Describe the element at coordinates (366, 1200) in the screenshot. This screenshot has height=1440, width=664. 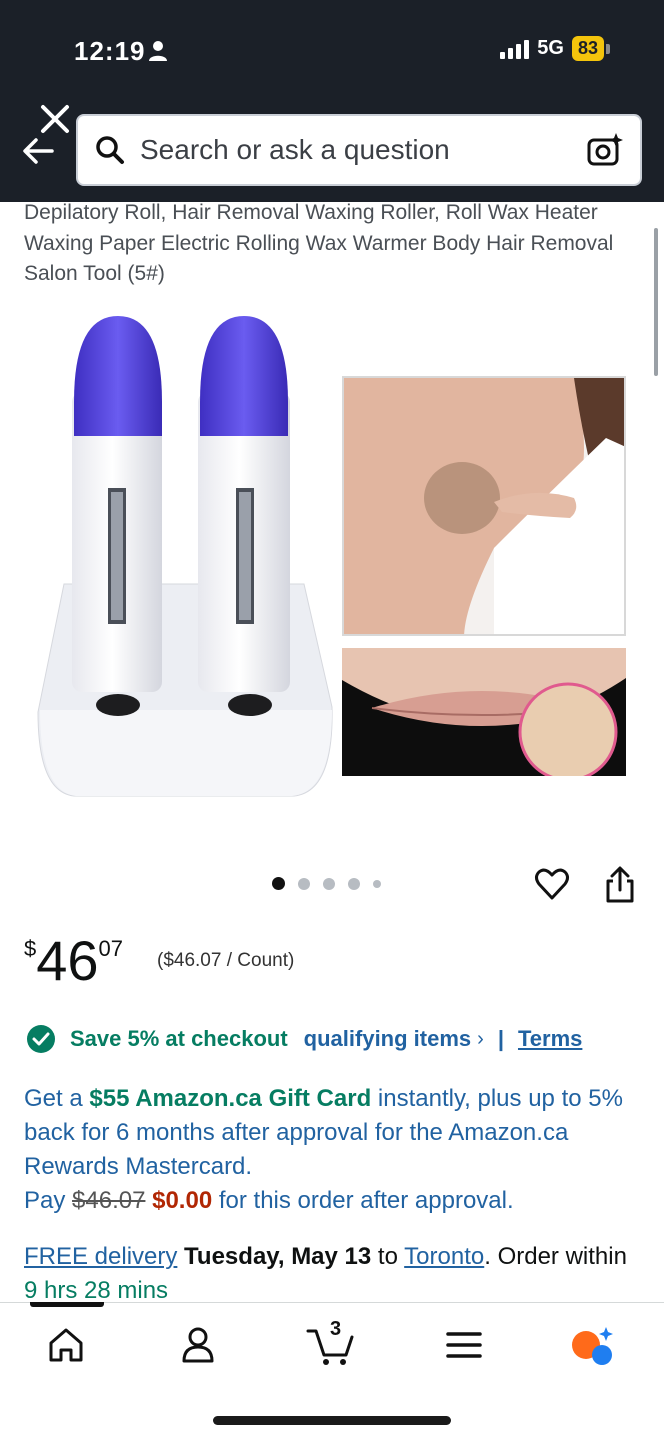
I see `promo-suffix: for this order after approval.` at that location.